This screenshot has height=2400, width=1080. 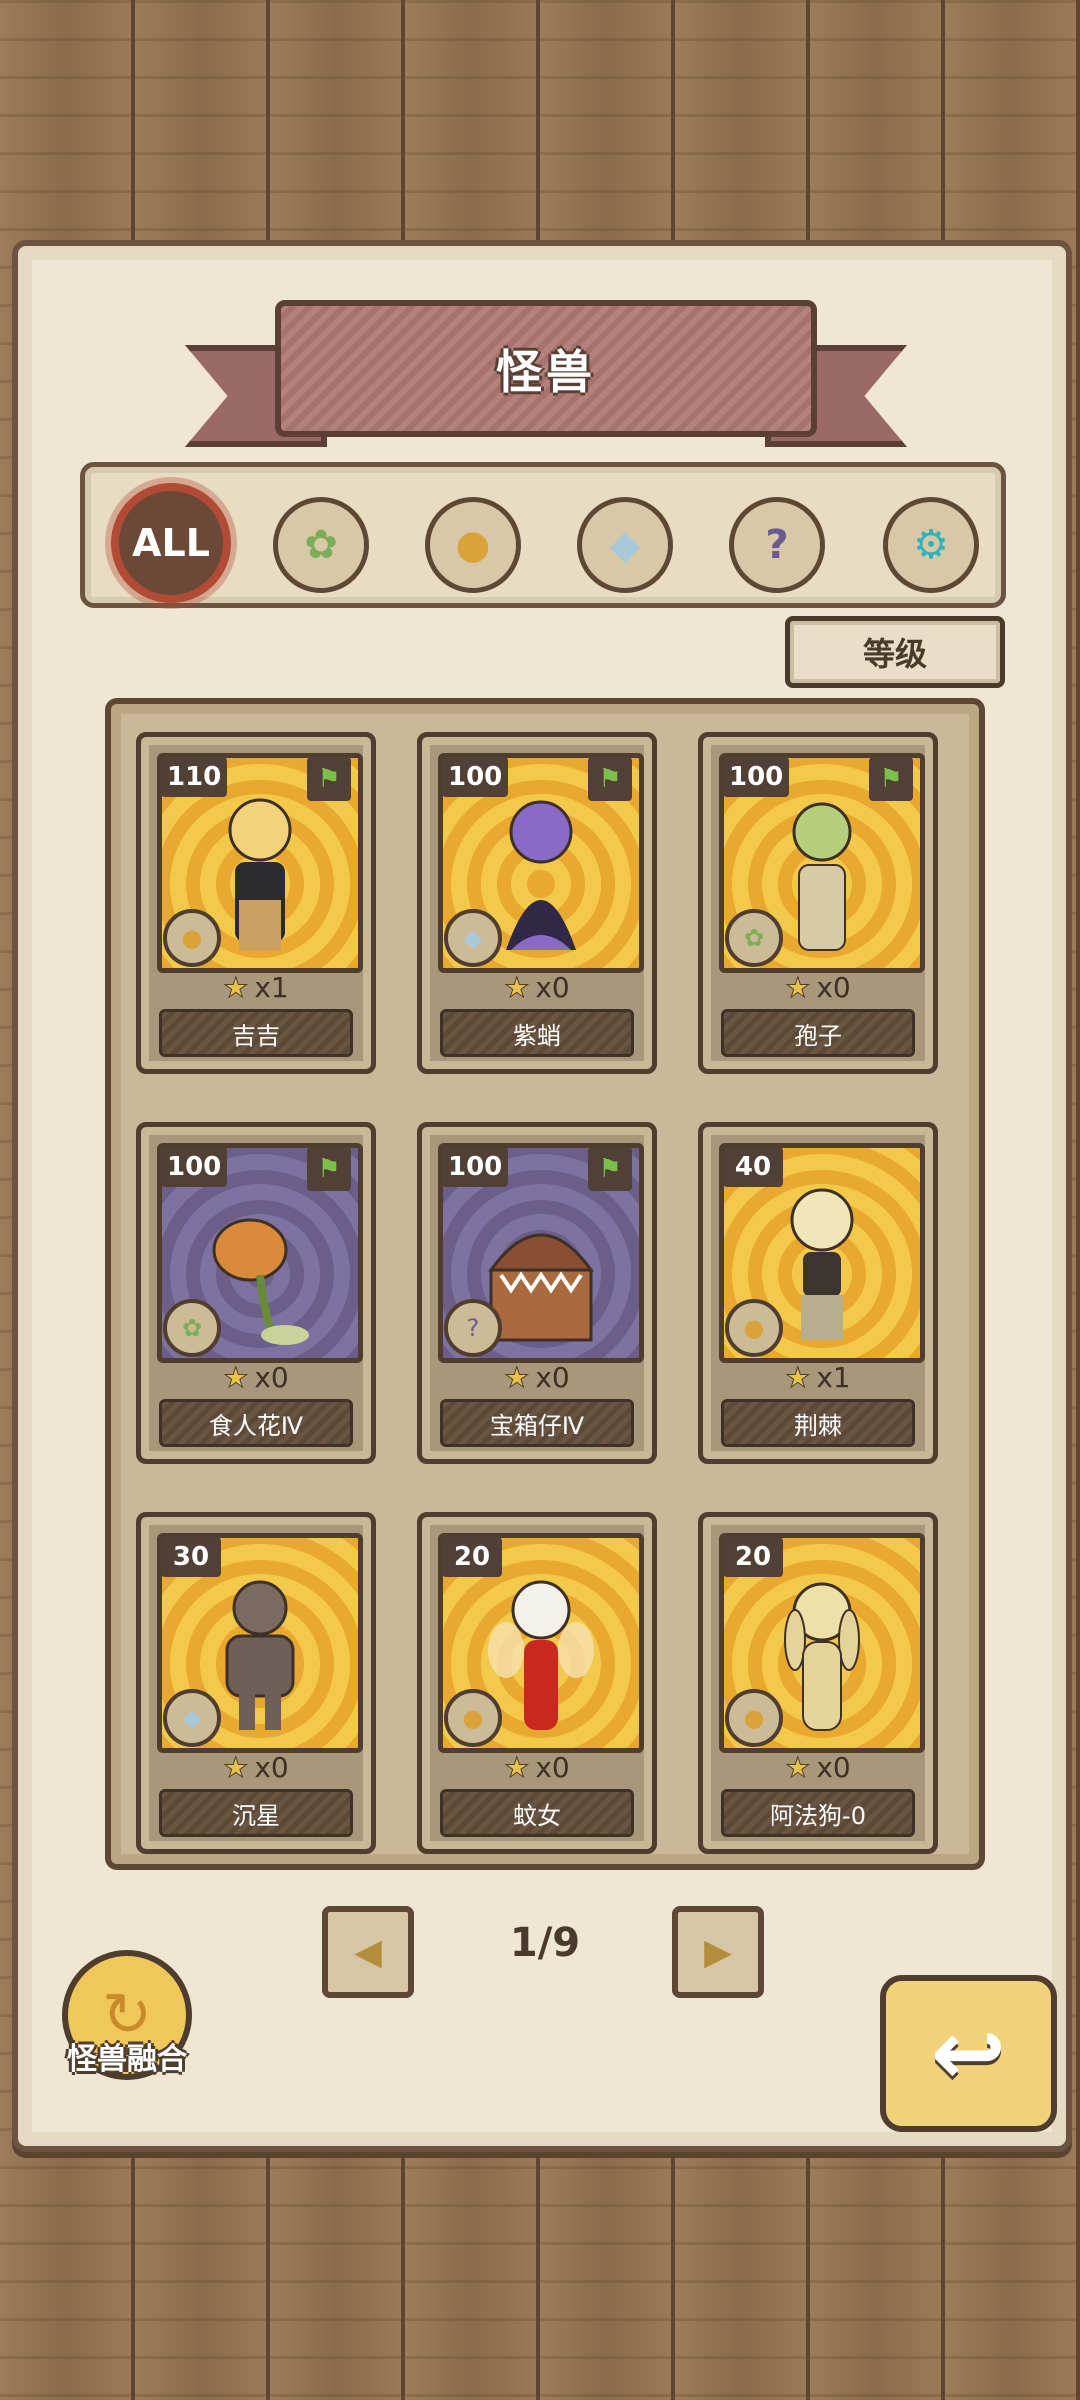 I want to click on filter-leaf-button: ✿, so click(x=321, y=545).